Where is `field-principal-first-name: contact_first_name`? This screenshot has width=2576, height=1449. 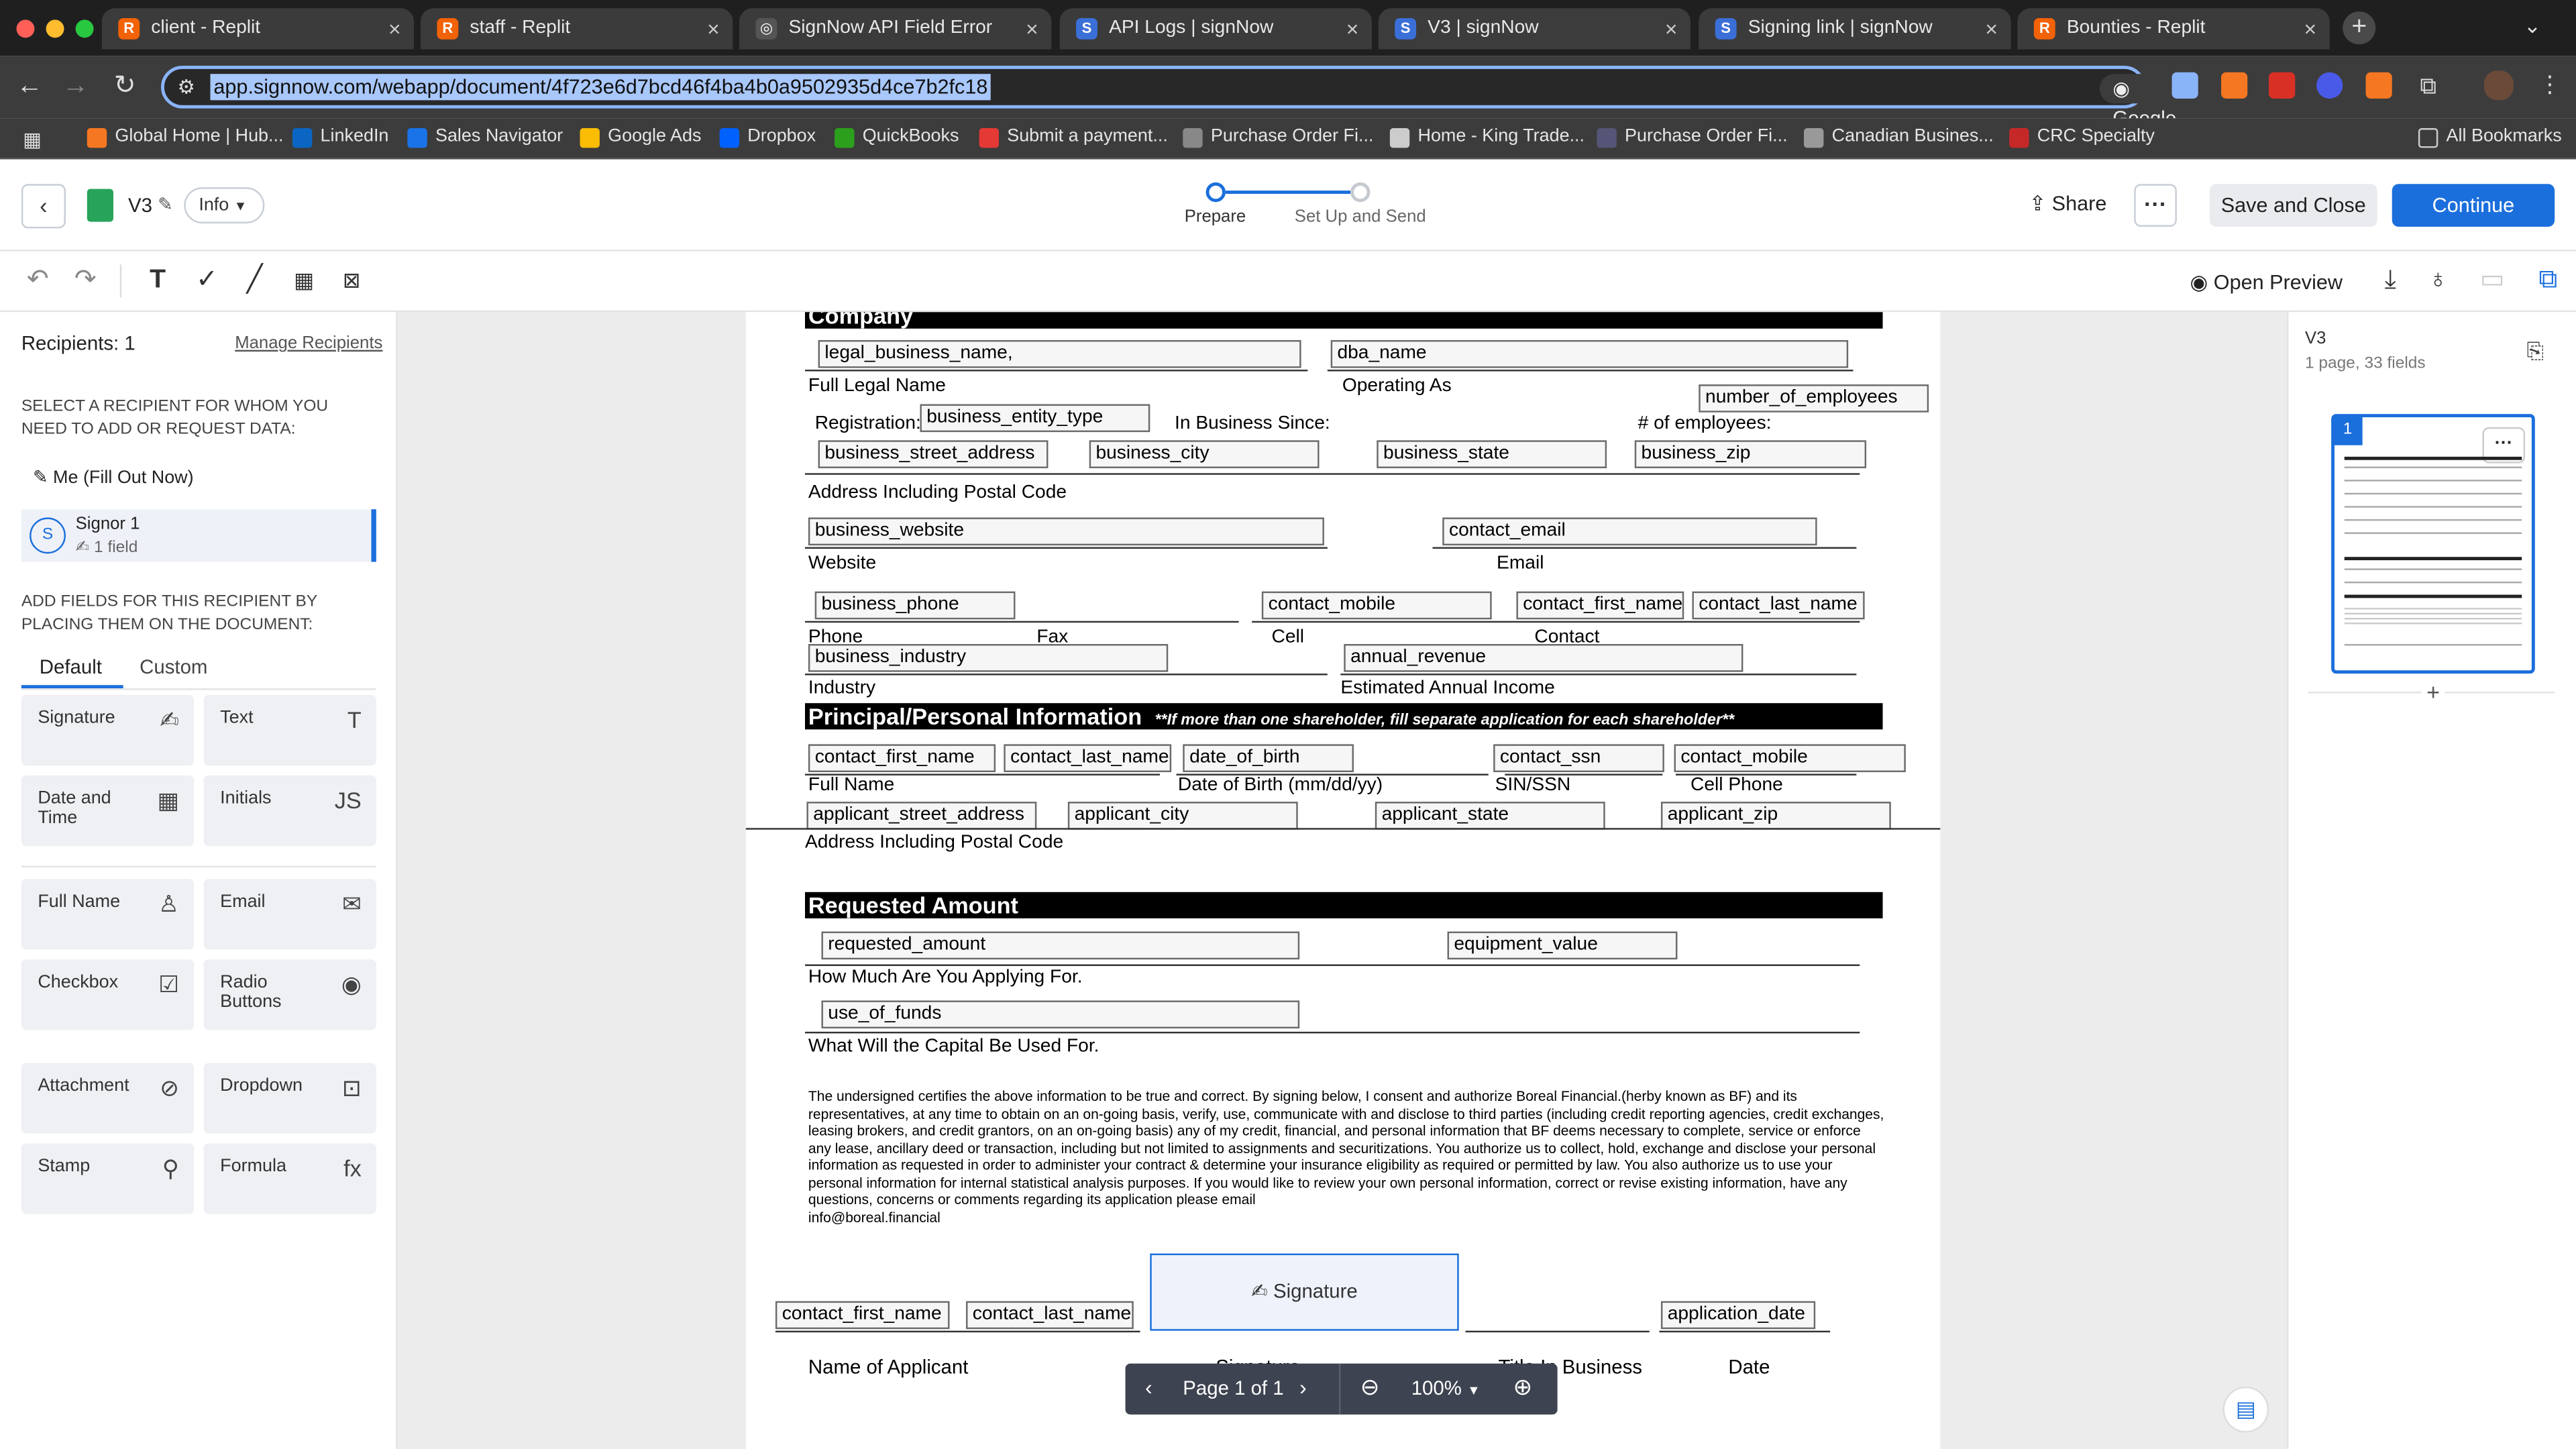
field-principal-first-name: contact_first_name is located at coordinates (902, 758).